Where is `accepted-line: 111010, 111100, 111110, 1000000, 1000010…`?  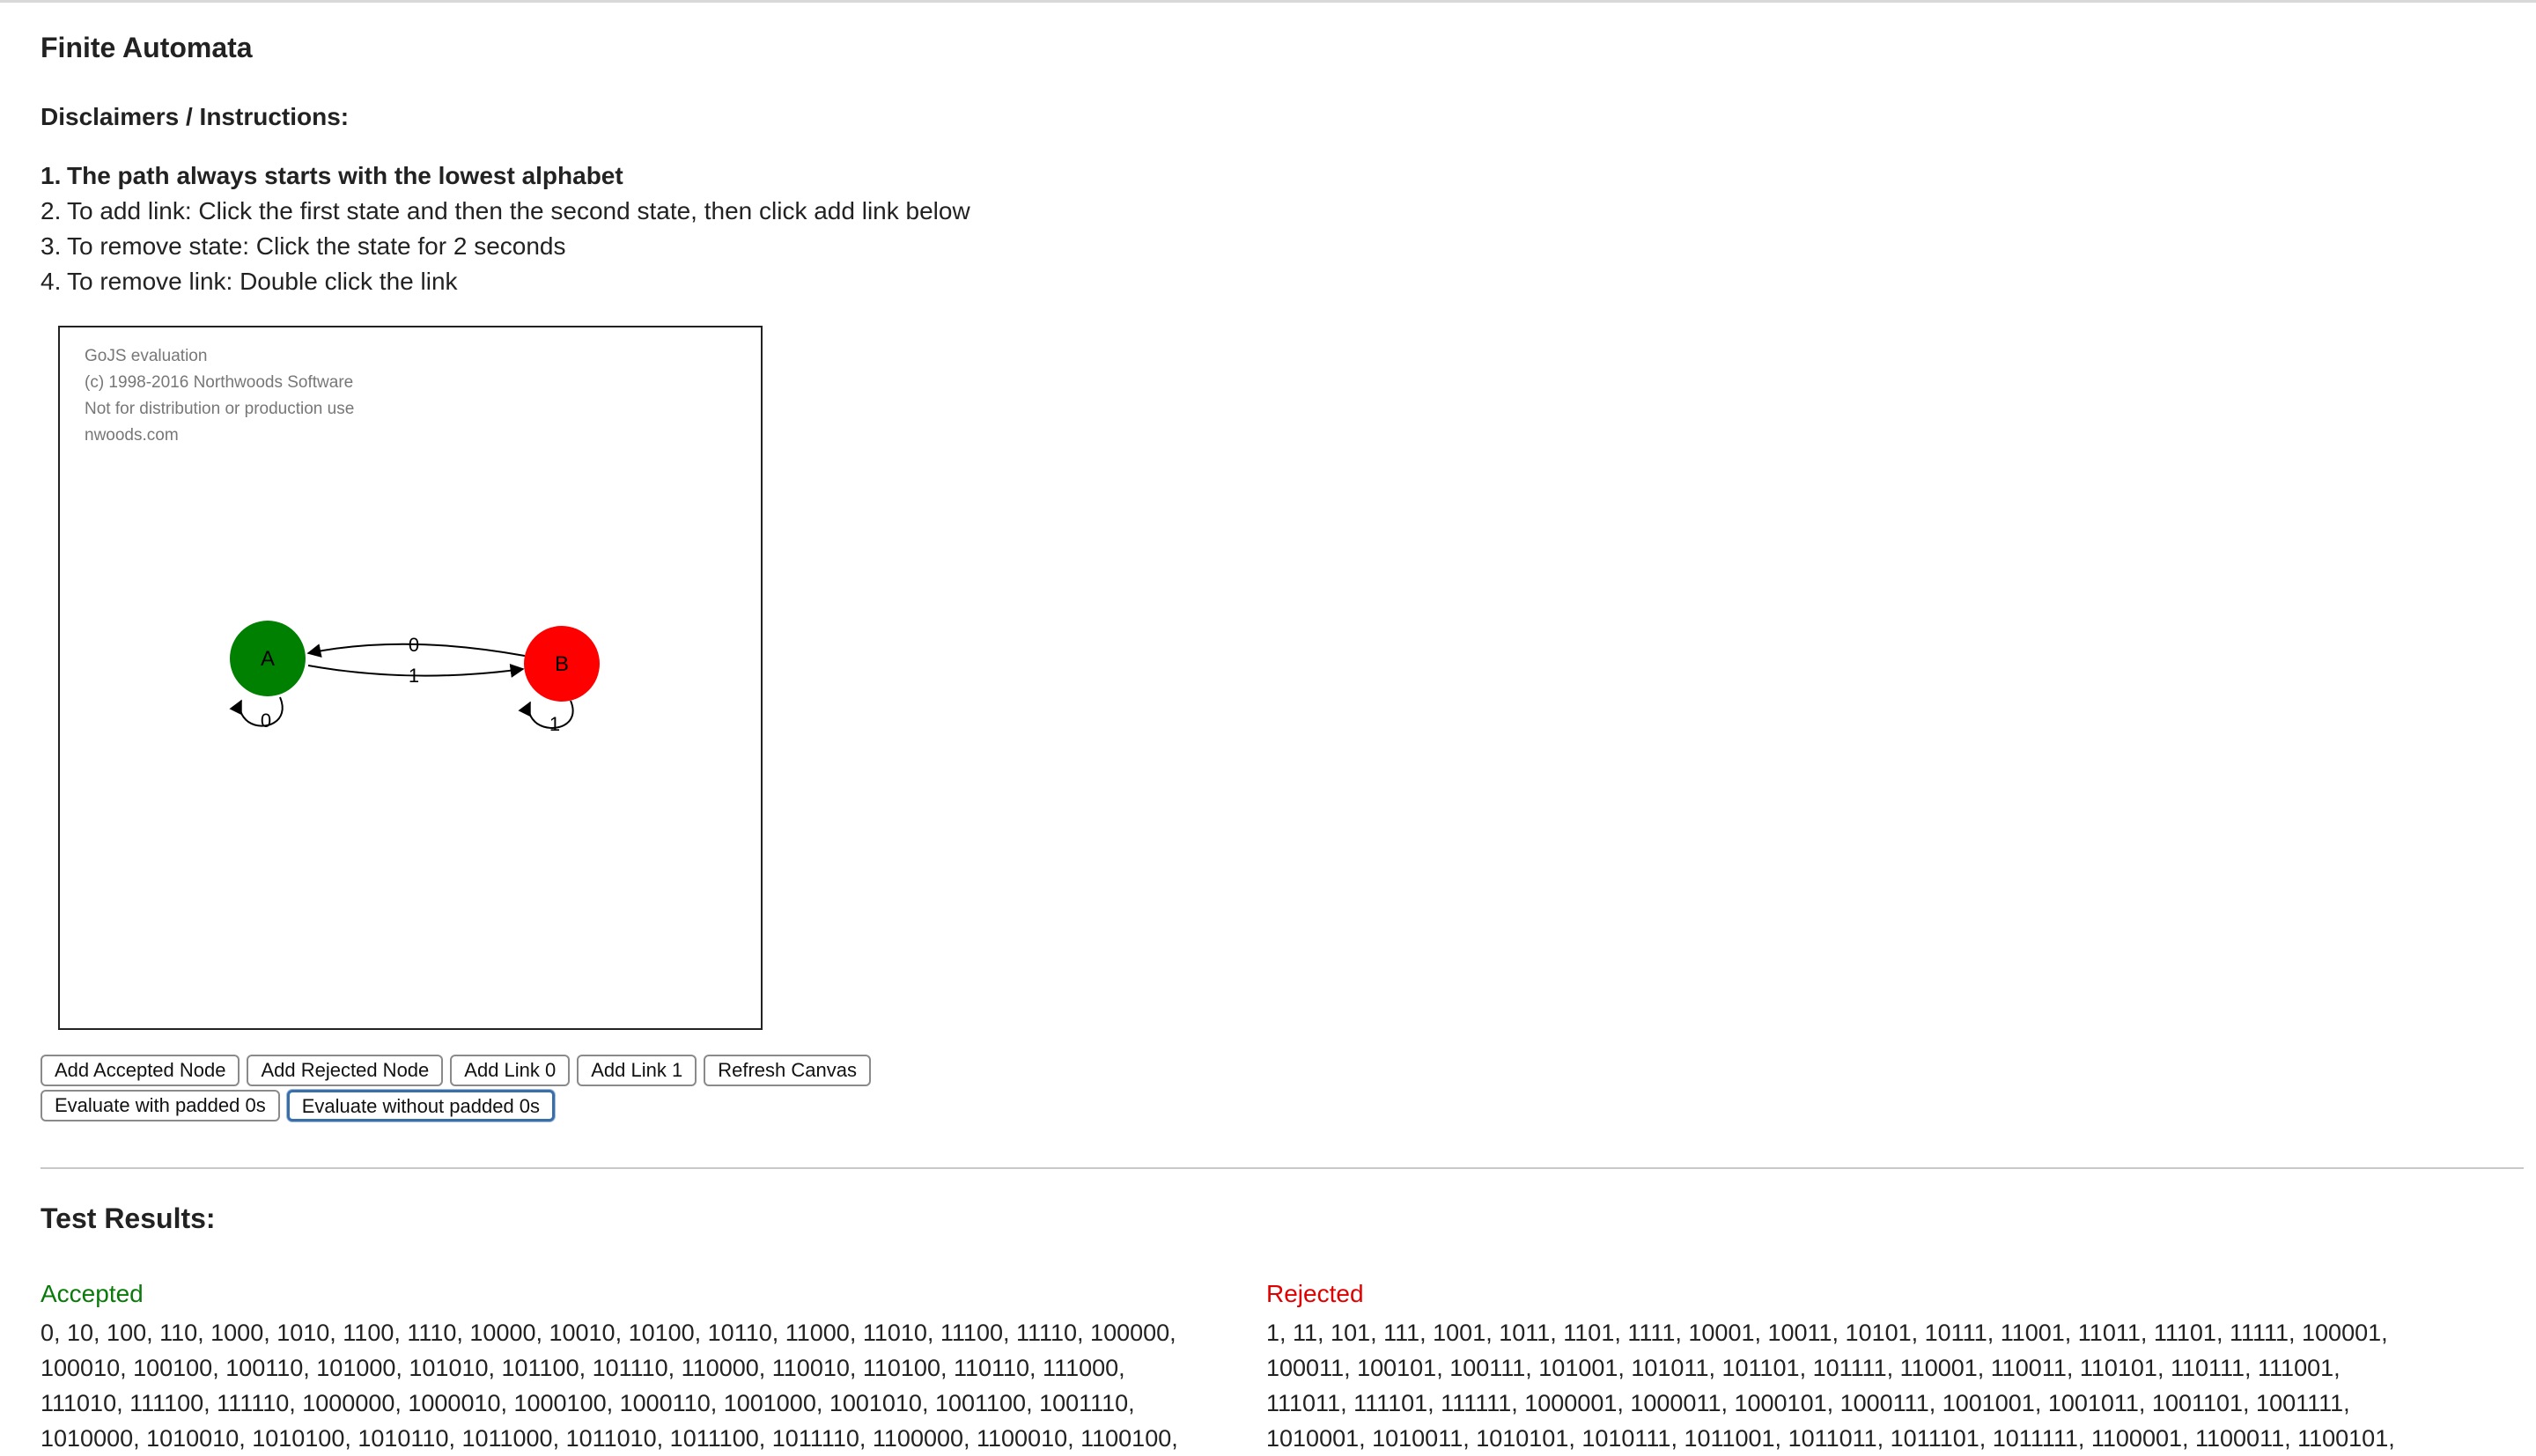
accepted-line: 111010, 111100, 111110, 1000000, 1000010… is located at coordinates (588, 1403).